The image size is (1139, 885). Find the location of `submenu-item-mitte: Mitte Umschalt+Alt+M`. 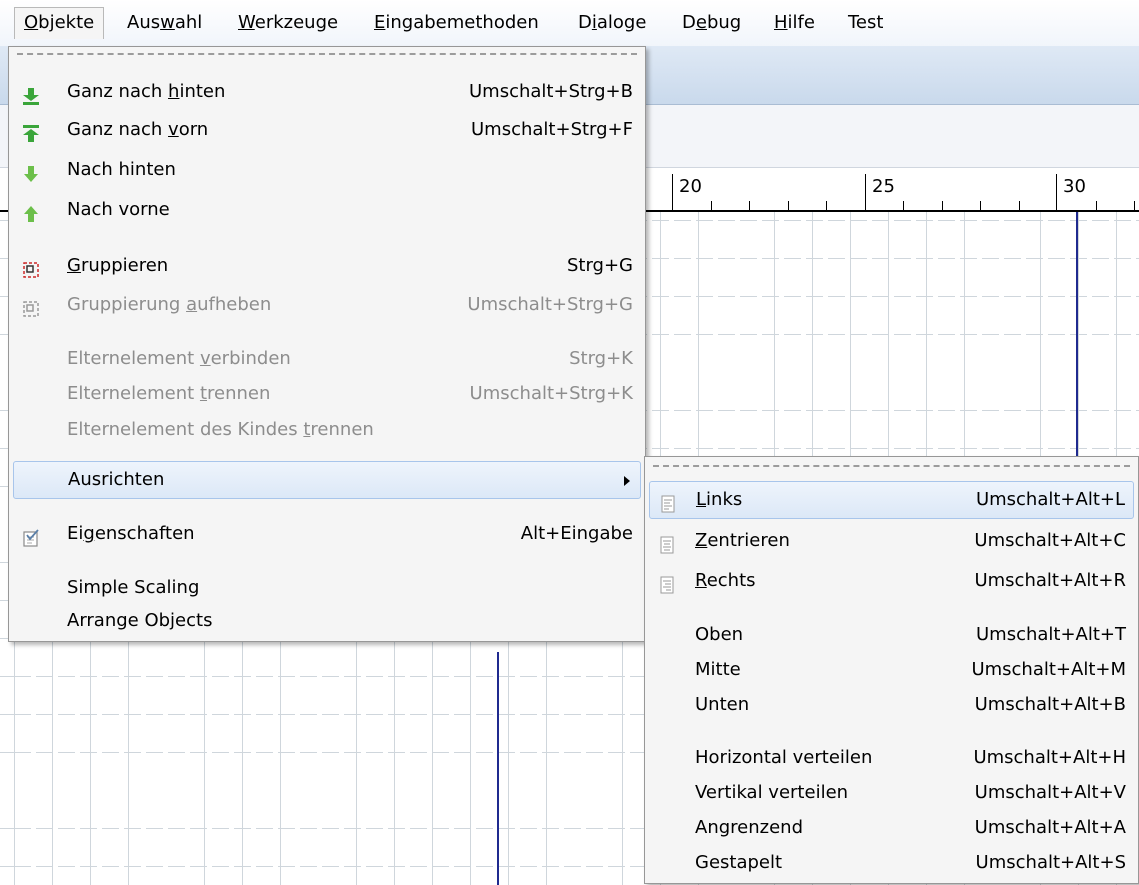

submenu-item-mitte: Mitte Umschalt+Alt+M is located at coordinates (891, 670).